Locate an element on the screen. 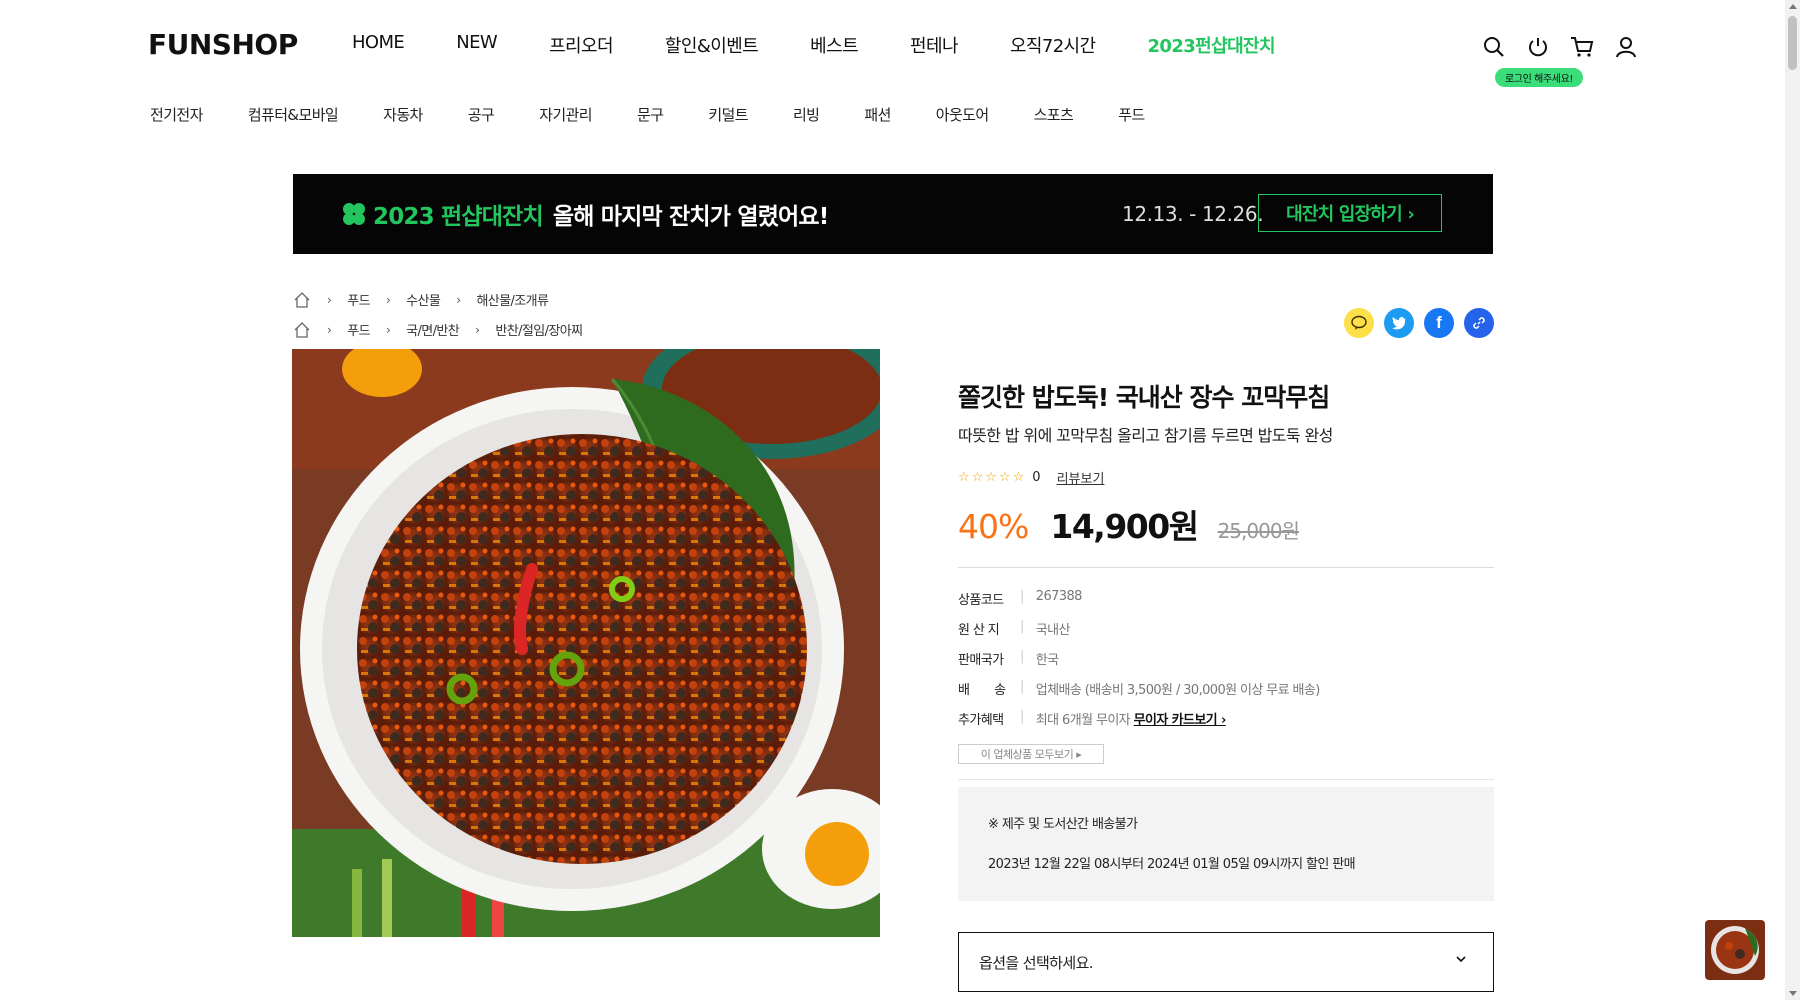 The image size is (1800, 1000). price-block: 40% 14,900원 25,000원 is located at coordinates (1129, 524).